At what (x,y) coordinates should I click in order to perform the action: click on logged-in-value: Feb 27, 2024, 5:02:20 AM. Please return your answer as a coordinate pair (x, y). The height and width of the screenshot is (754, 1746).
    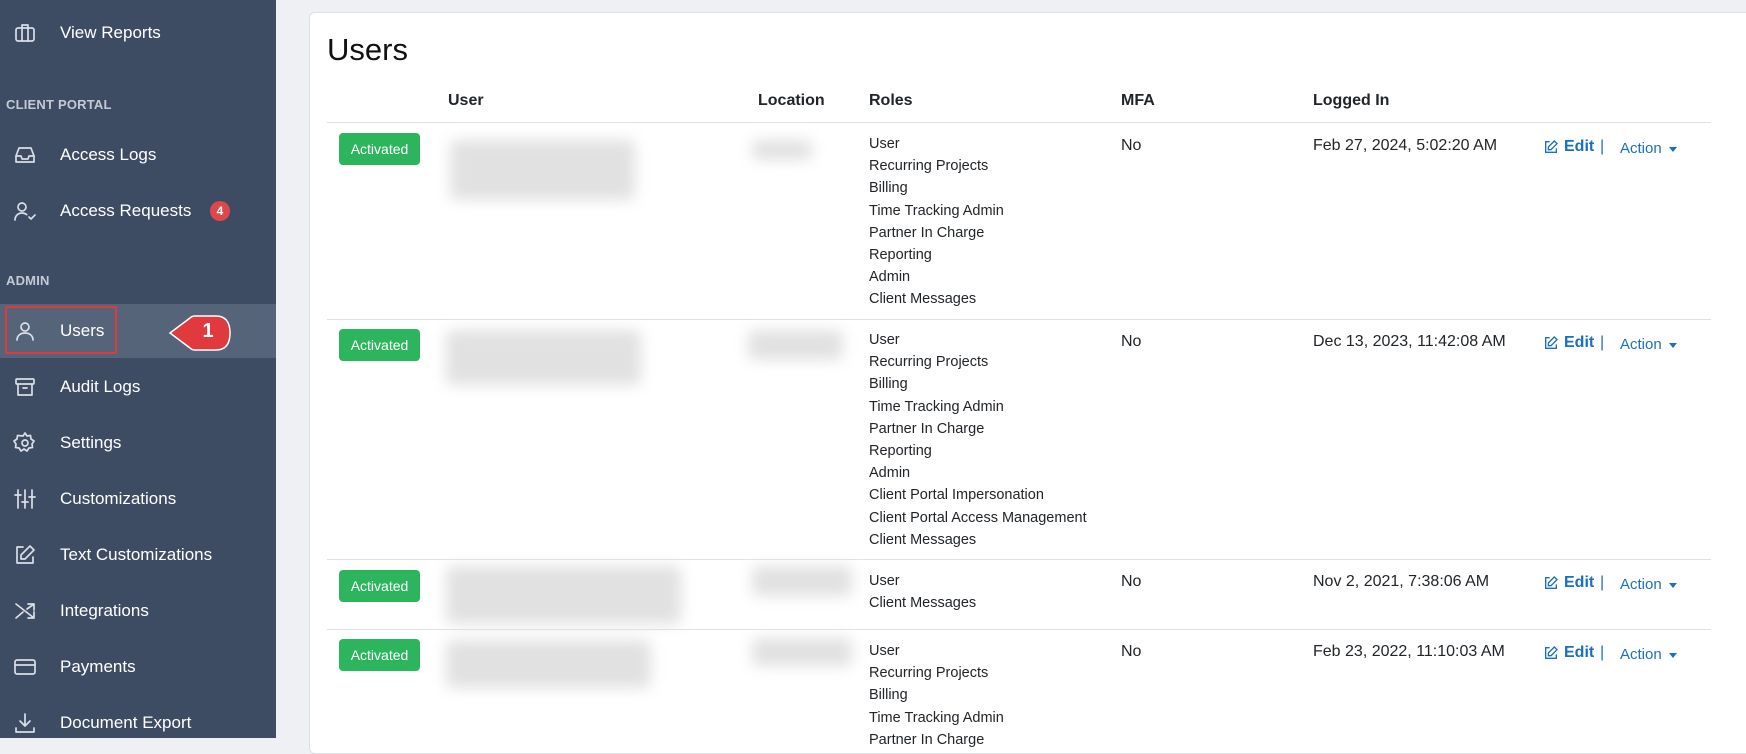
    Looking at the image, I should click on (1405, 145).